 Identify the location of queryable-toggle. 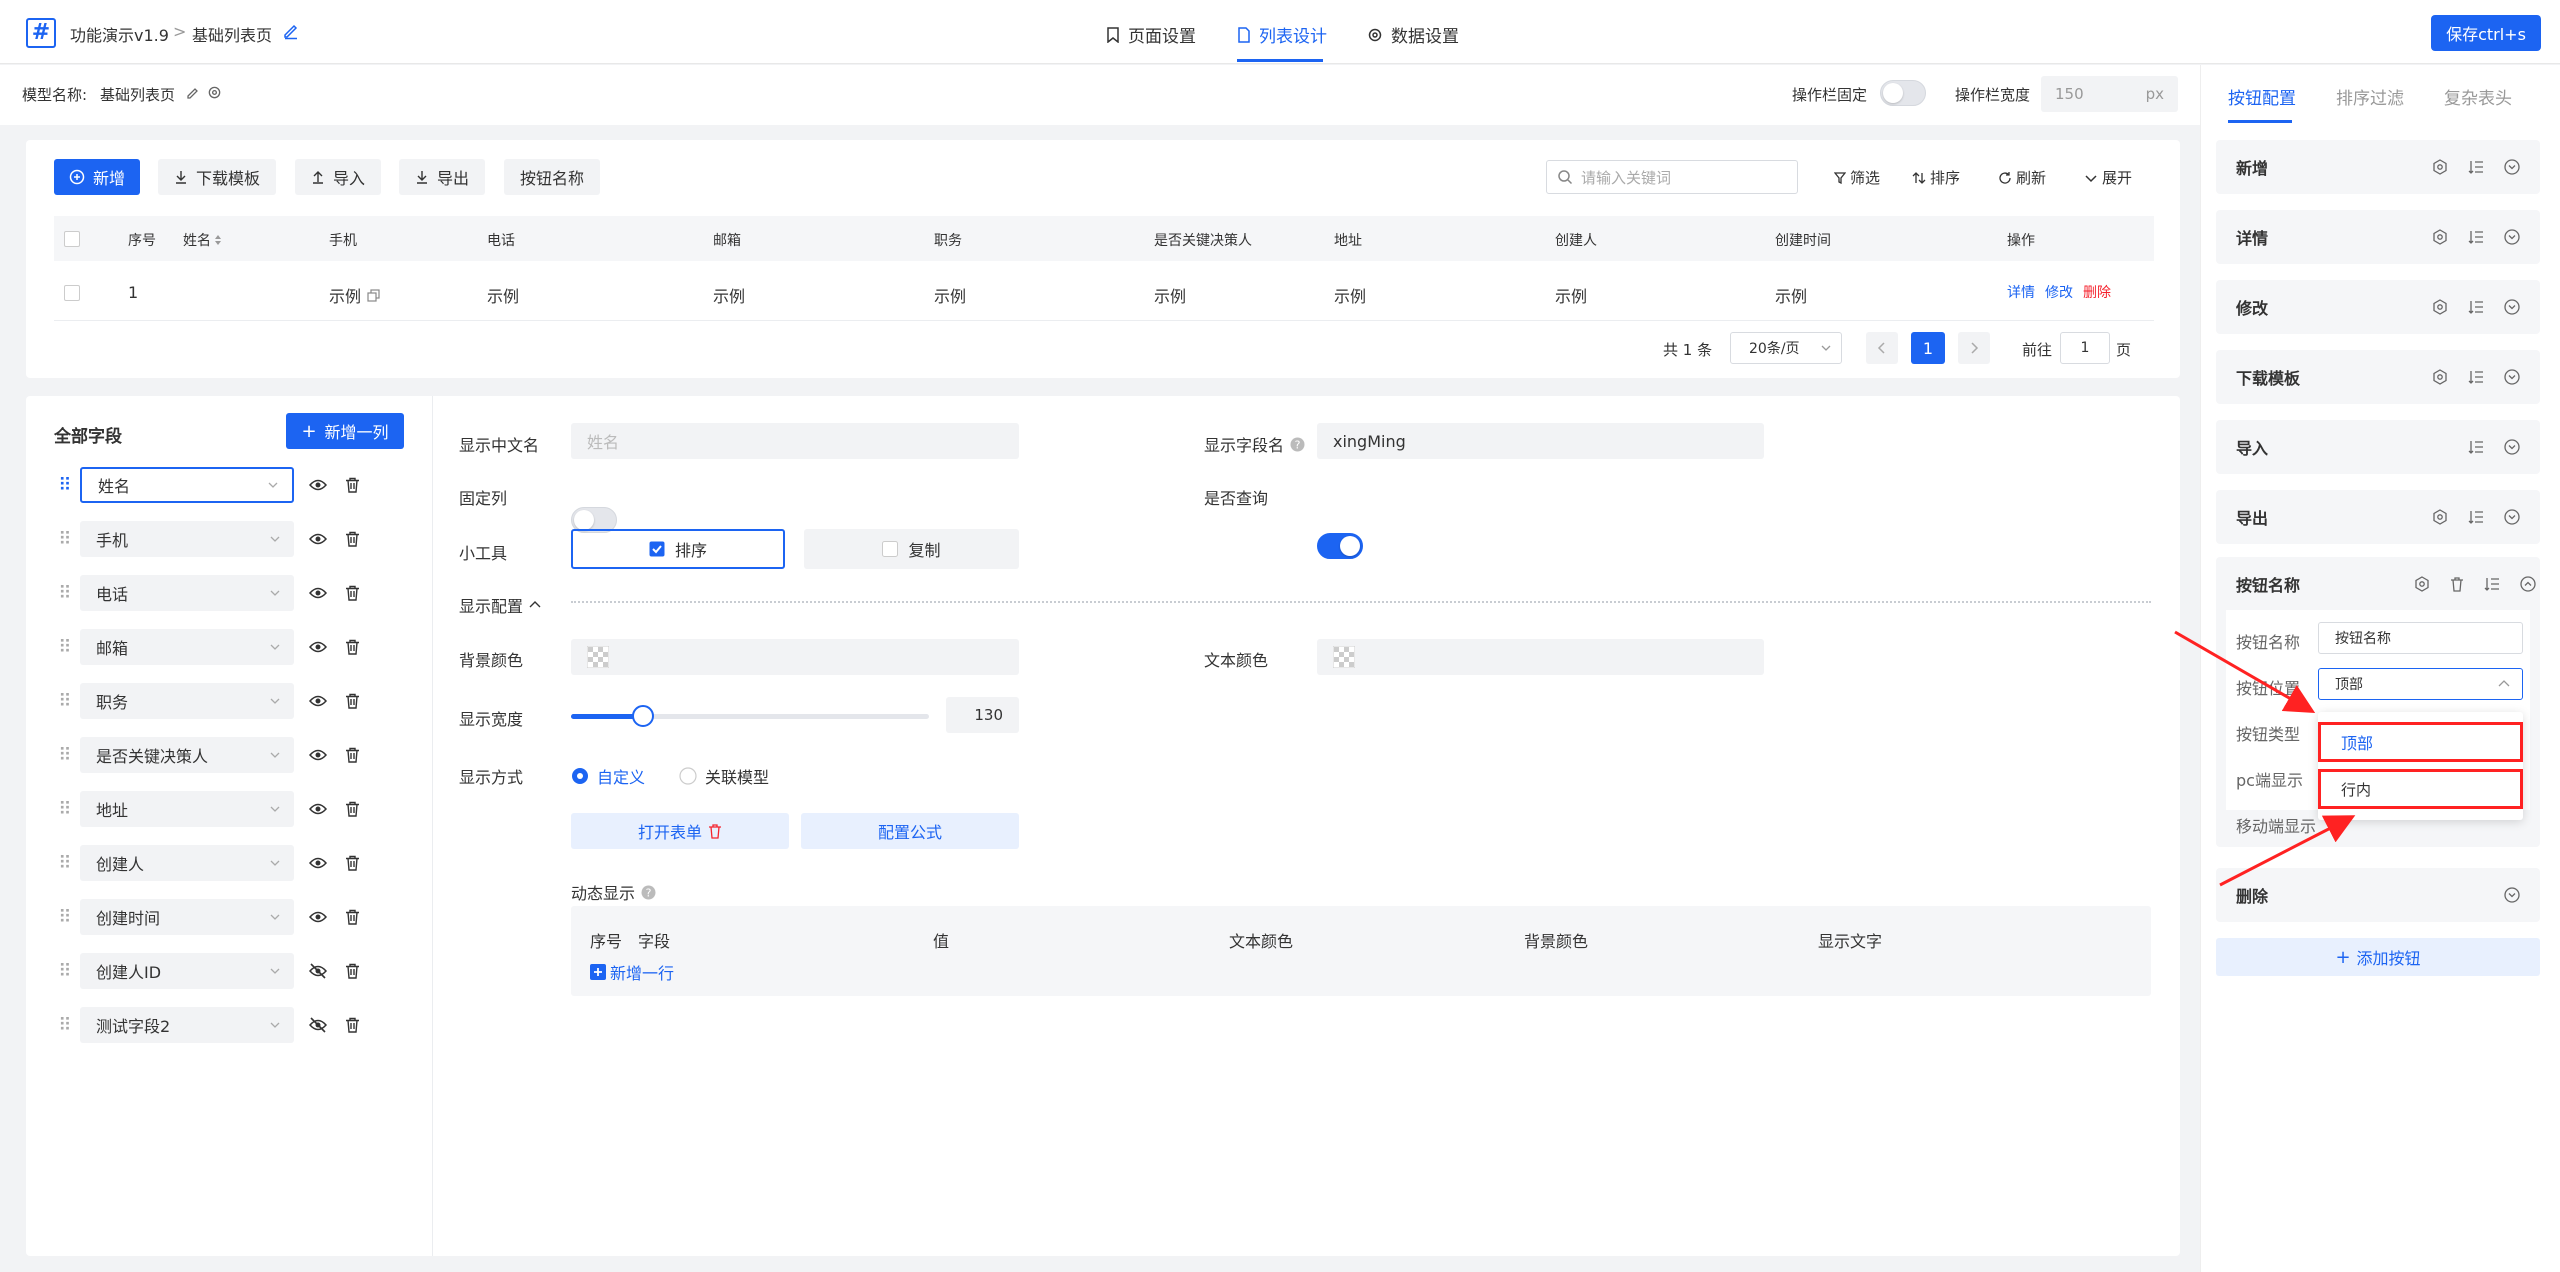
(1340, 546).